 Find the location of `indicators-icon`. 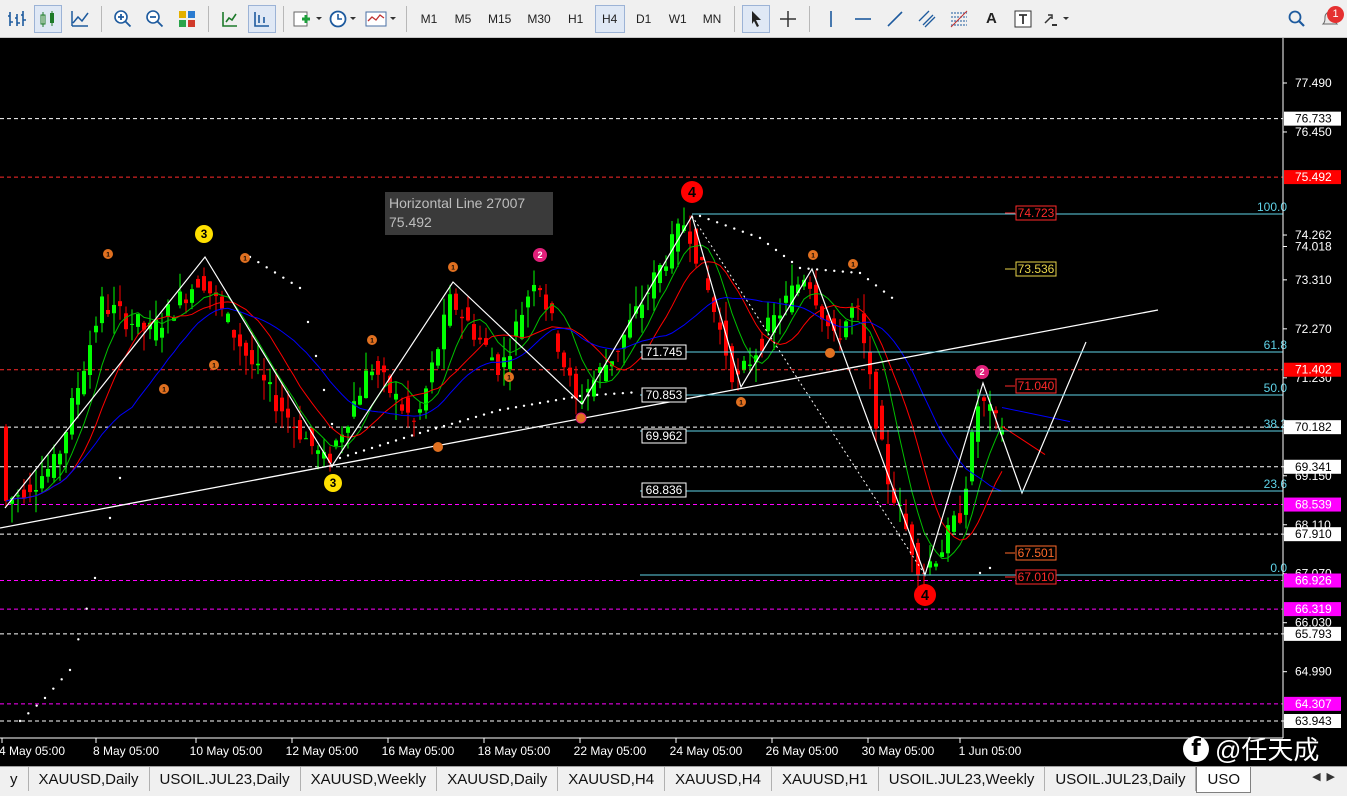

indicators-icon is located at coordinates (307, 19).